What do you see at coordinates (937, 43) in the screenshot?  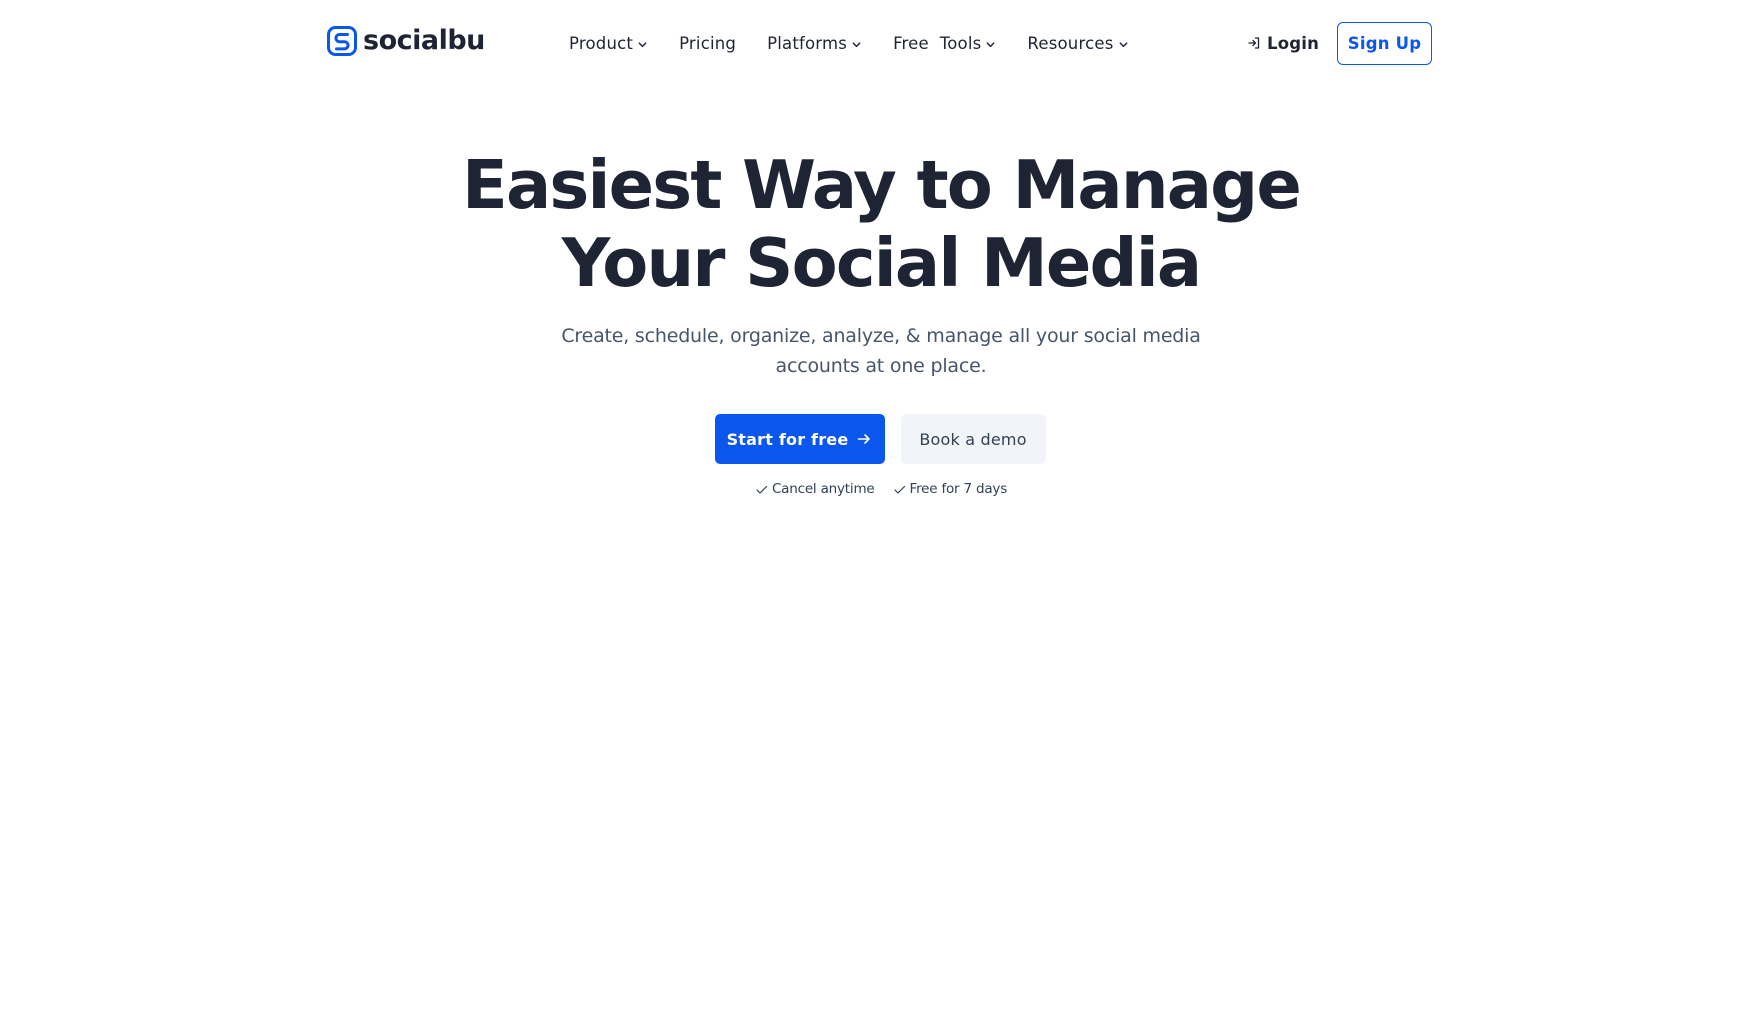 I see `nav-item-label: Free Tools` at bounding box center [937, 43].